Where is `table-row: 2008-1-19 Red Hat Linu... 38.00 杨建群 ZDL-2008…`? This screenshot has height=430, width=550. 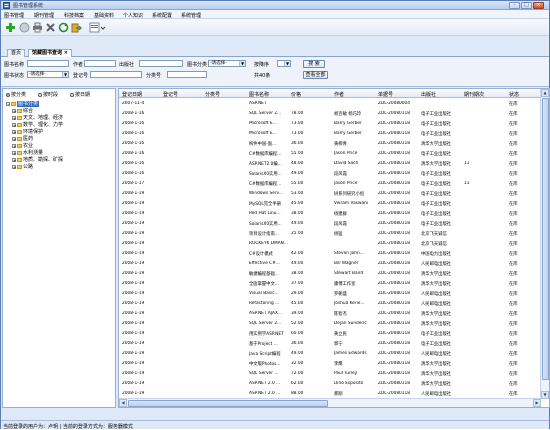 table-row: 2008-1-19 Red Hat Linu... 38.00 杨建群 ZDL-2008… is located at coordinates (330, 214).